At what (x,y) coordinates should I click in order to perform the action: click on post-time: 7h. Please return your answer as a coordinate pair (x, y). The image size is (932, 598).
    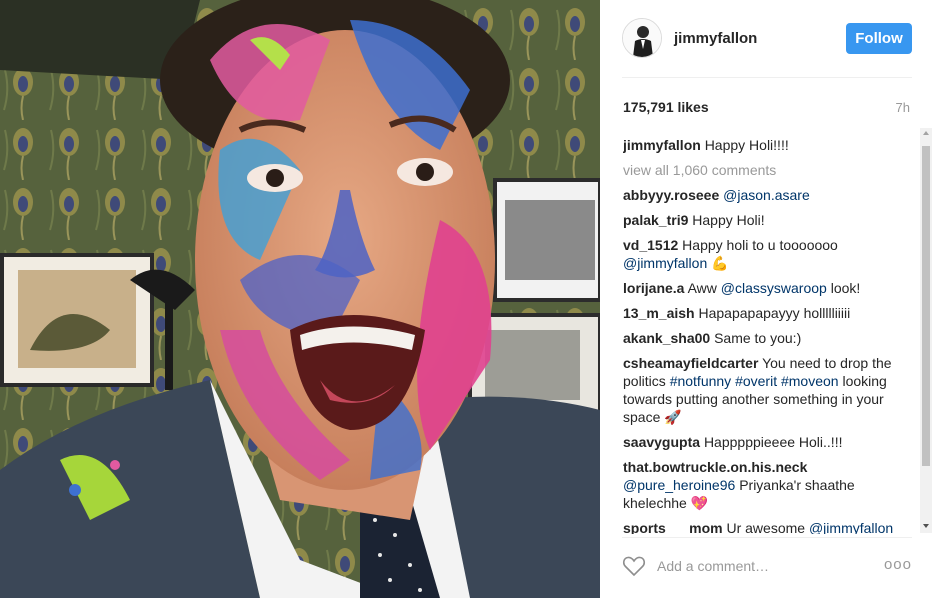
    Looking at the image, I should click on (903, 107).